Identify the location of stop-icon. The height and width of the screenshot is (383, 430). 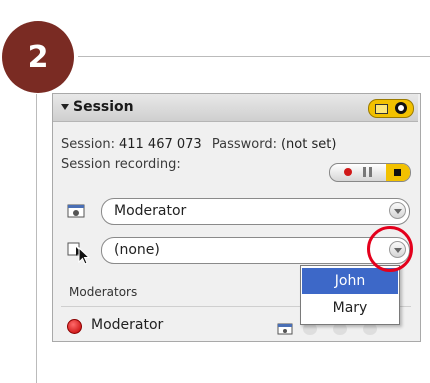
(397, 172).